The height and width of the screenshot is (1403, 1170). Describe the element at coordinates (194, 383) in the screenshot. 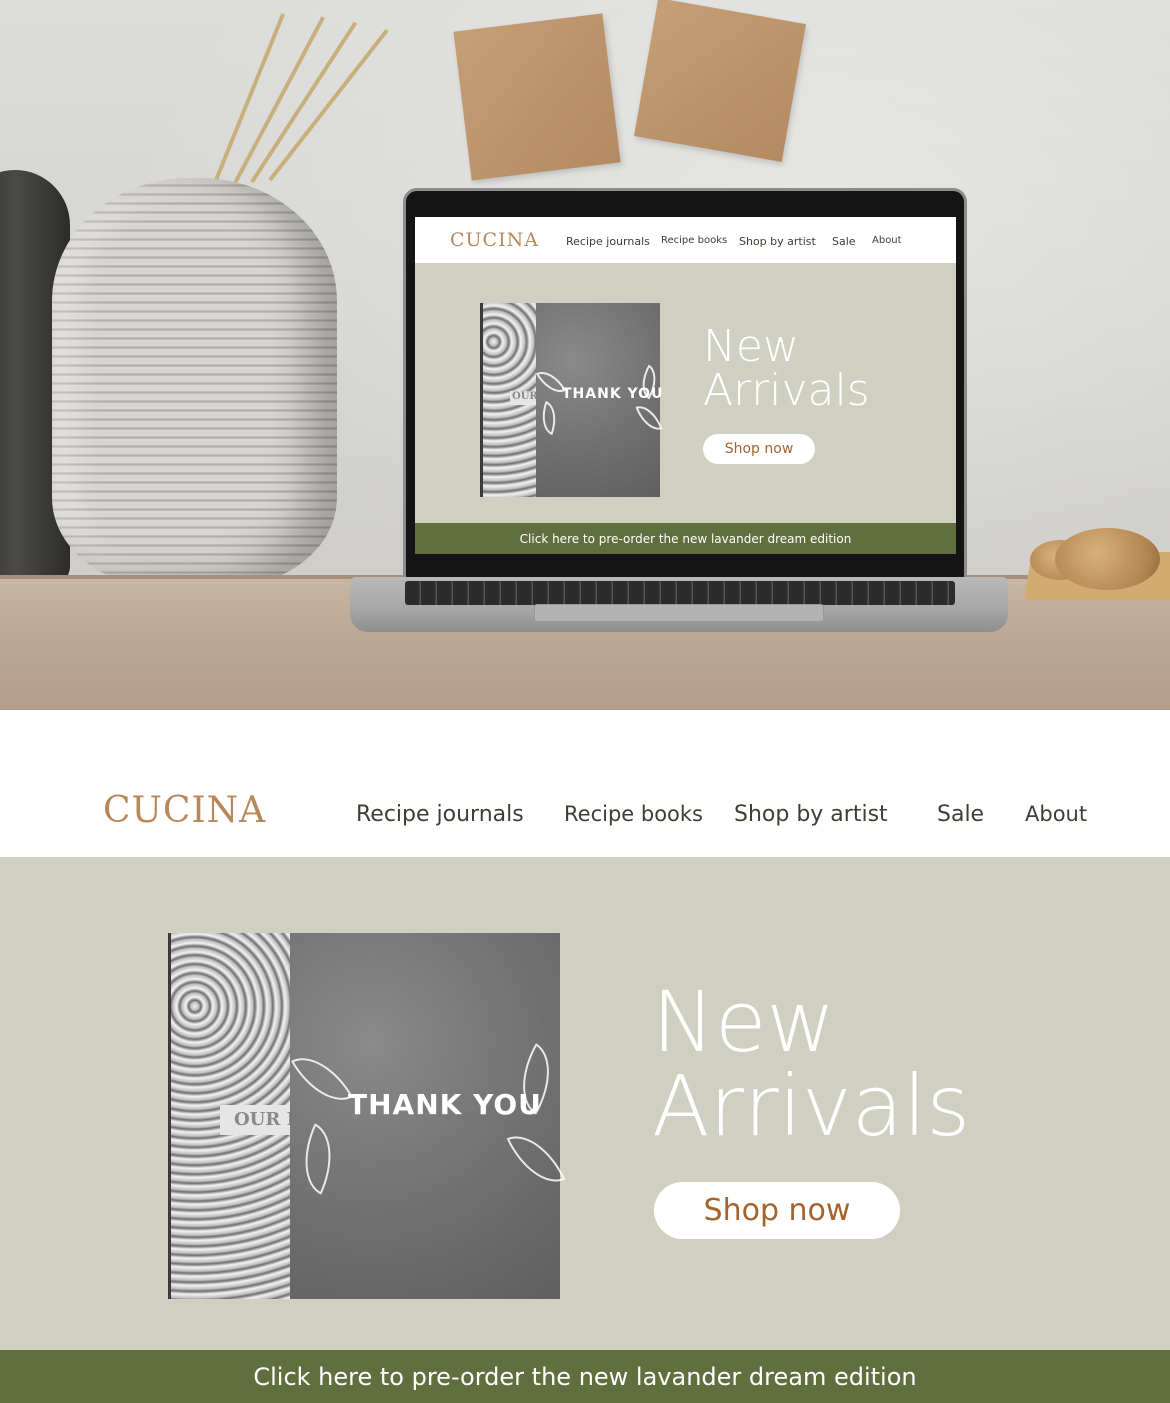

I see `ribbed-vase` at that location.